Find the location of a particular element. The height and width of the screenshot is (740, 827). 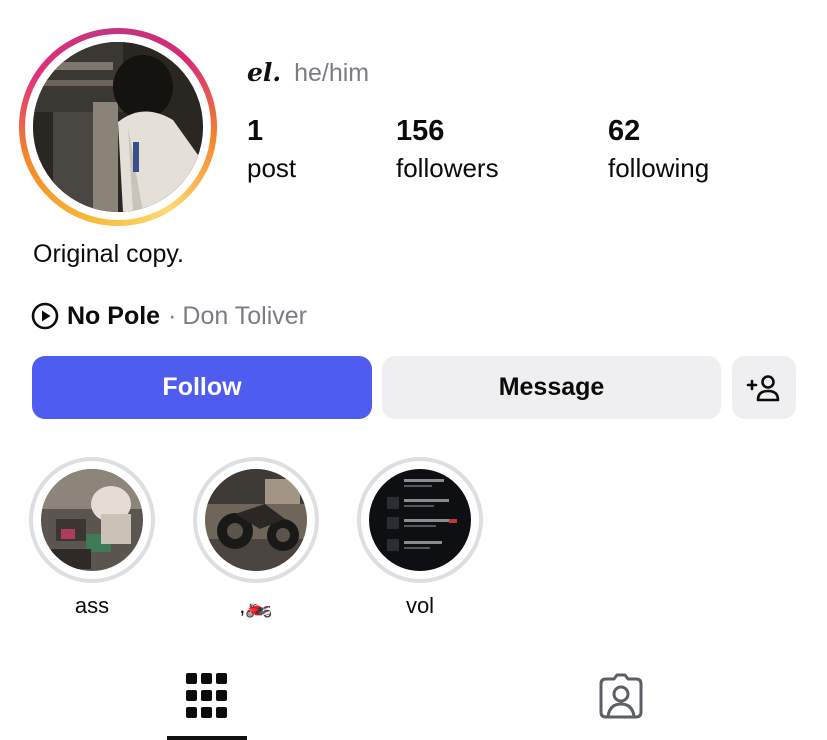

stat-followers-count: 156 is located at coordinates (420, 131).